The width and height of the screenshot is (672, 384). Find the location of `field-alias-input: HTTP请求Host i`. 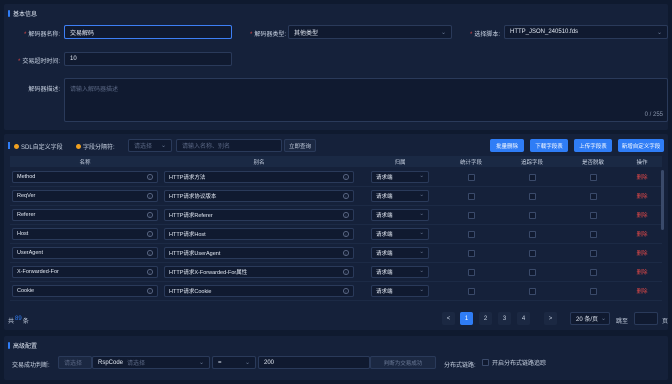

field-alias-input: HTTP请求Host i is located at coordinates (259, 234).